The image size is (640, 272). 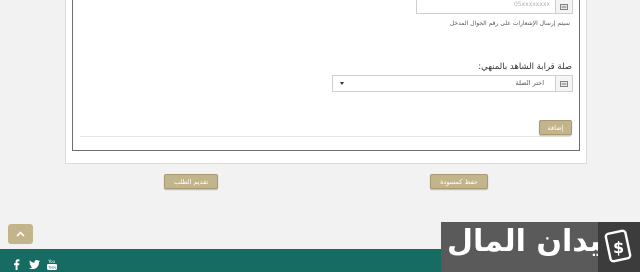 What do you see at coordinates (525, 67) in the screenshot?
I see `relation-label: صلة قرابة الشاهد بالمنهي:` at bounding box center [525, 67].